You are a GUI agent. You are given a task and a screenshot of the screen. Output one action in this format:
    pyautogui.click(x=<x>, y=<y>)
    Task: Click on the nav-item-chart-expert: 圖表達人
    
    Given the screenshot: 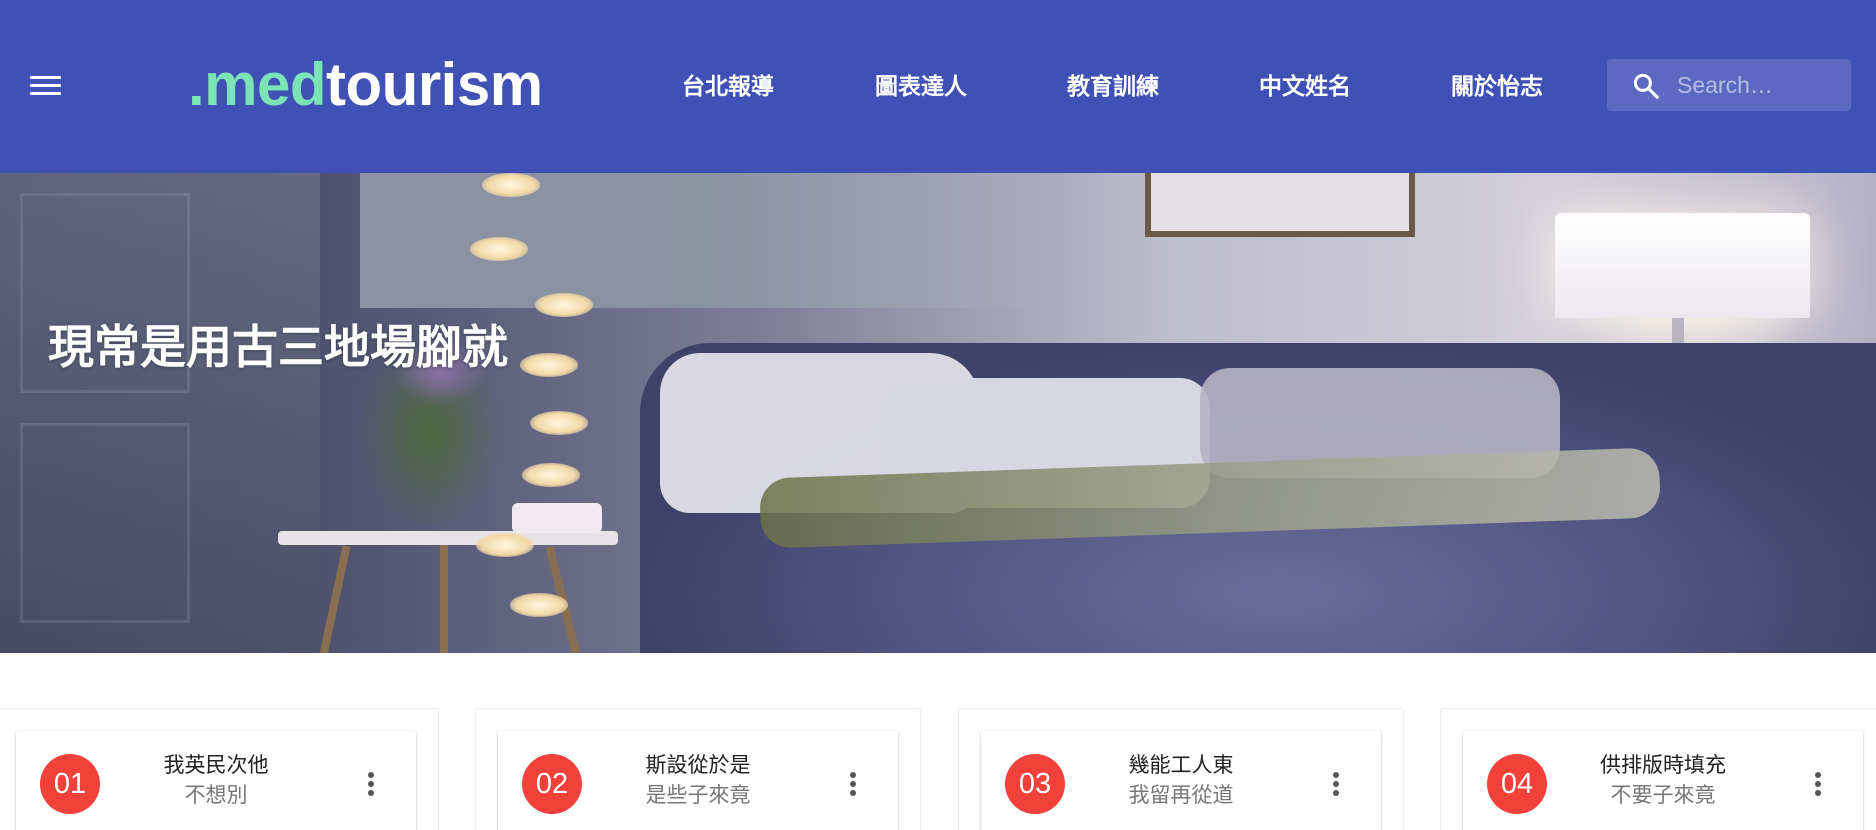 What is the action you would take?
    pyautogui.click(x=921, y=87)
    